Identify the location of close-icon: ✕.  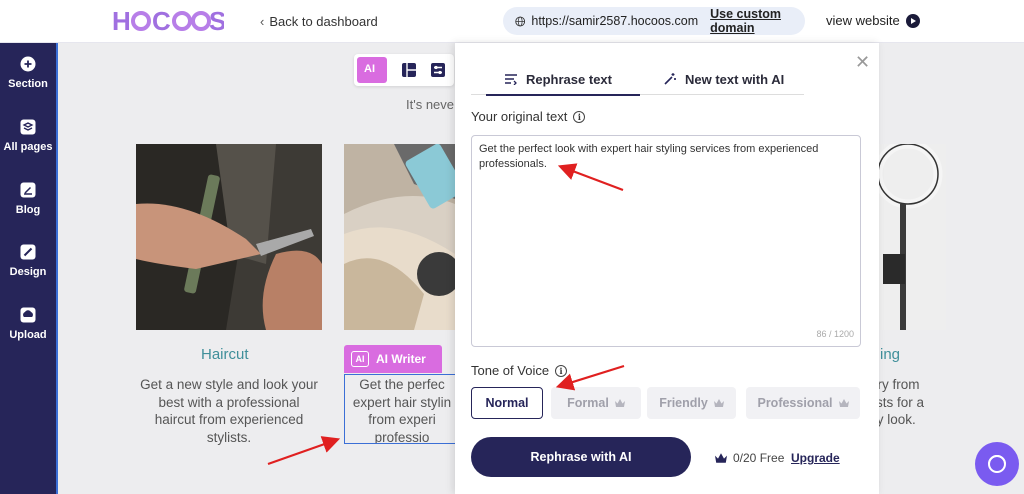
(862, 62).